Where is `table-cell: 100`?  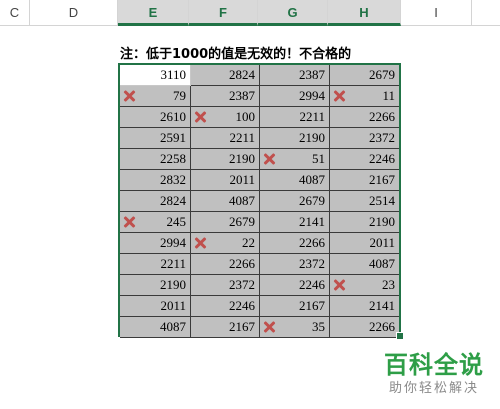
table-cell: 100 is located at coordinates (225, 117).